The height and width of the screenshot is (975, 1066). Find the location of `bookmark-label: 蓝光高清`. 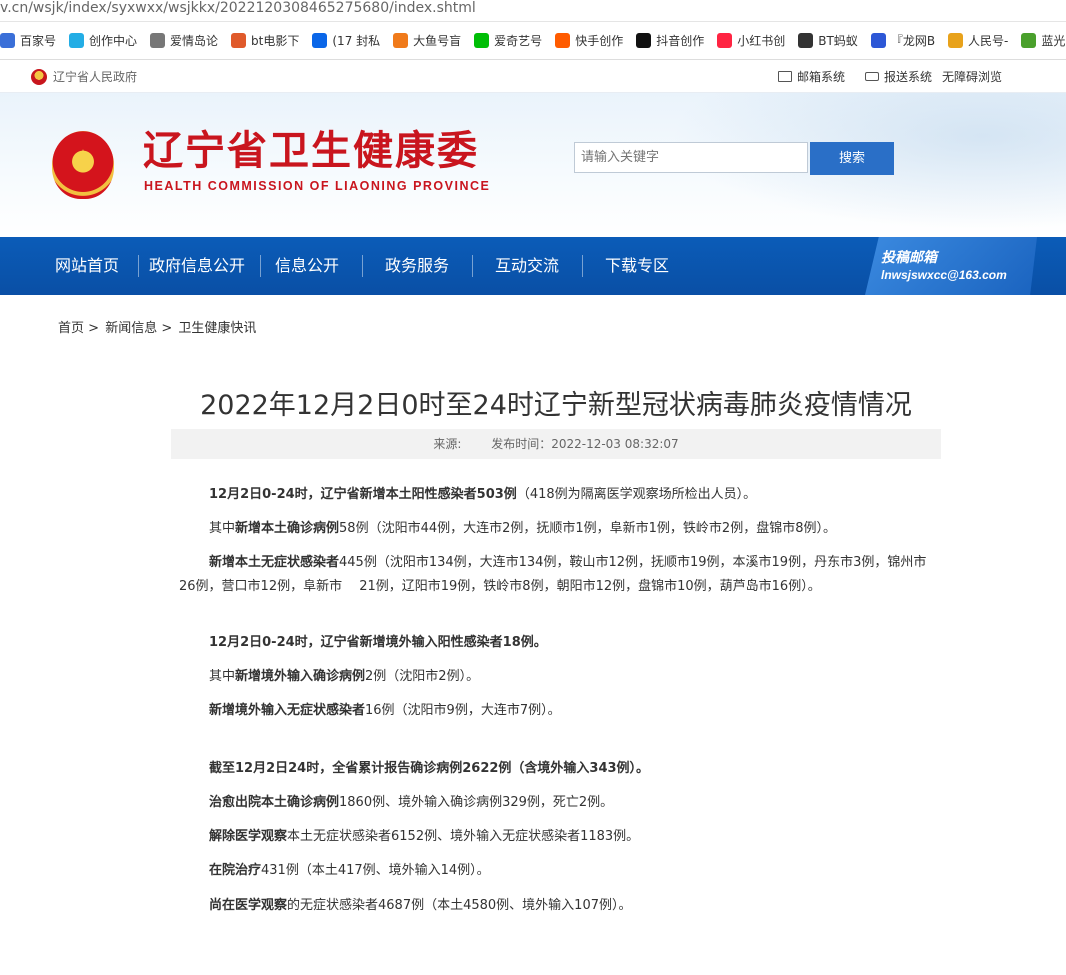

bookmark-label: 蓝光高清 is located at coordinates (1053, 41).